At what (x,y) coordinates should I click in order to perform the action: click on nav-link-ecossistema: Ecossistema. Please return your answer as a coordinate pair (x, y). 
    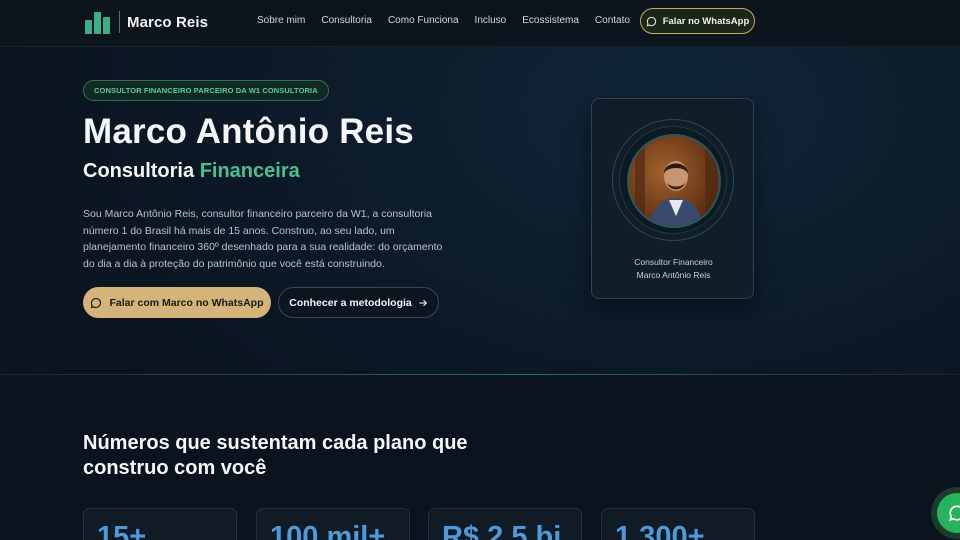
    Looking at the image, I should click on (550, 20).